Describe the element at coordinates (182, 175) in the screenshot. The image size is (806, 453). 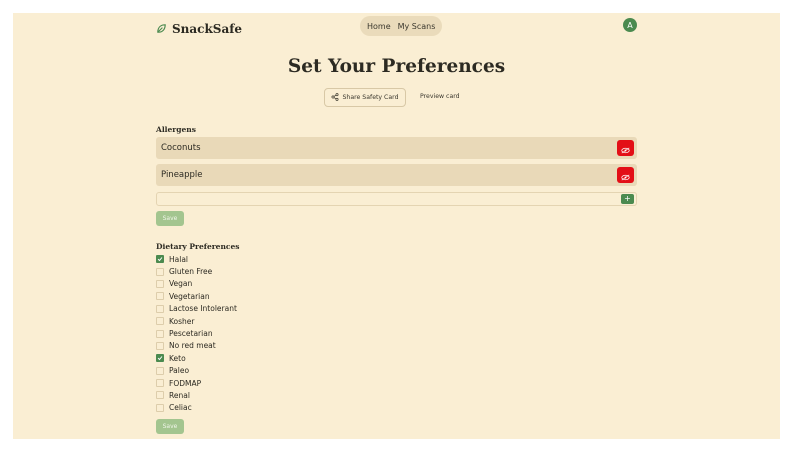
I see `allergen-label: Pineapple` at that location.